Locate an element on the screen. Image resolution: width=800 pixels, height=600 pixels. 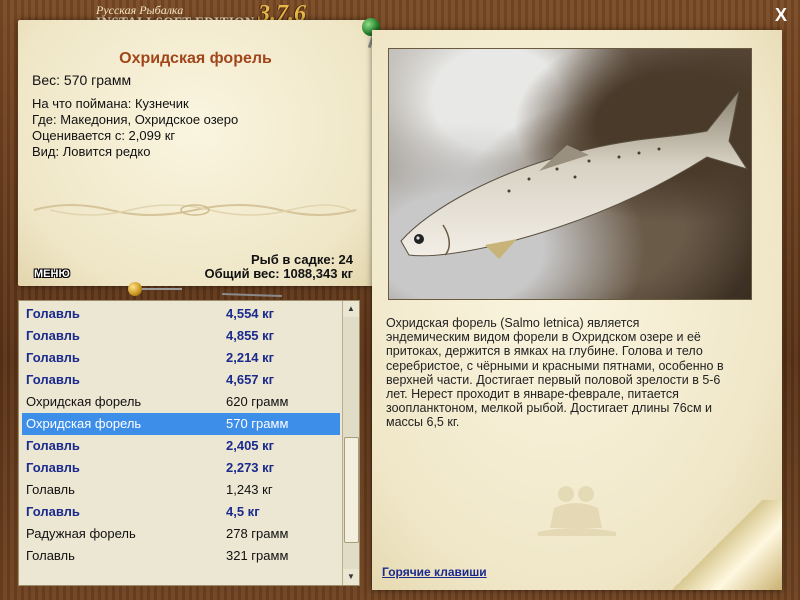
fish-kind: Вид: Ловится редко is located at coordinates (91, 151).